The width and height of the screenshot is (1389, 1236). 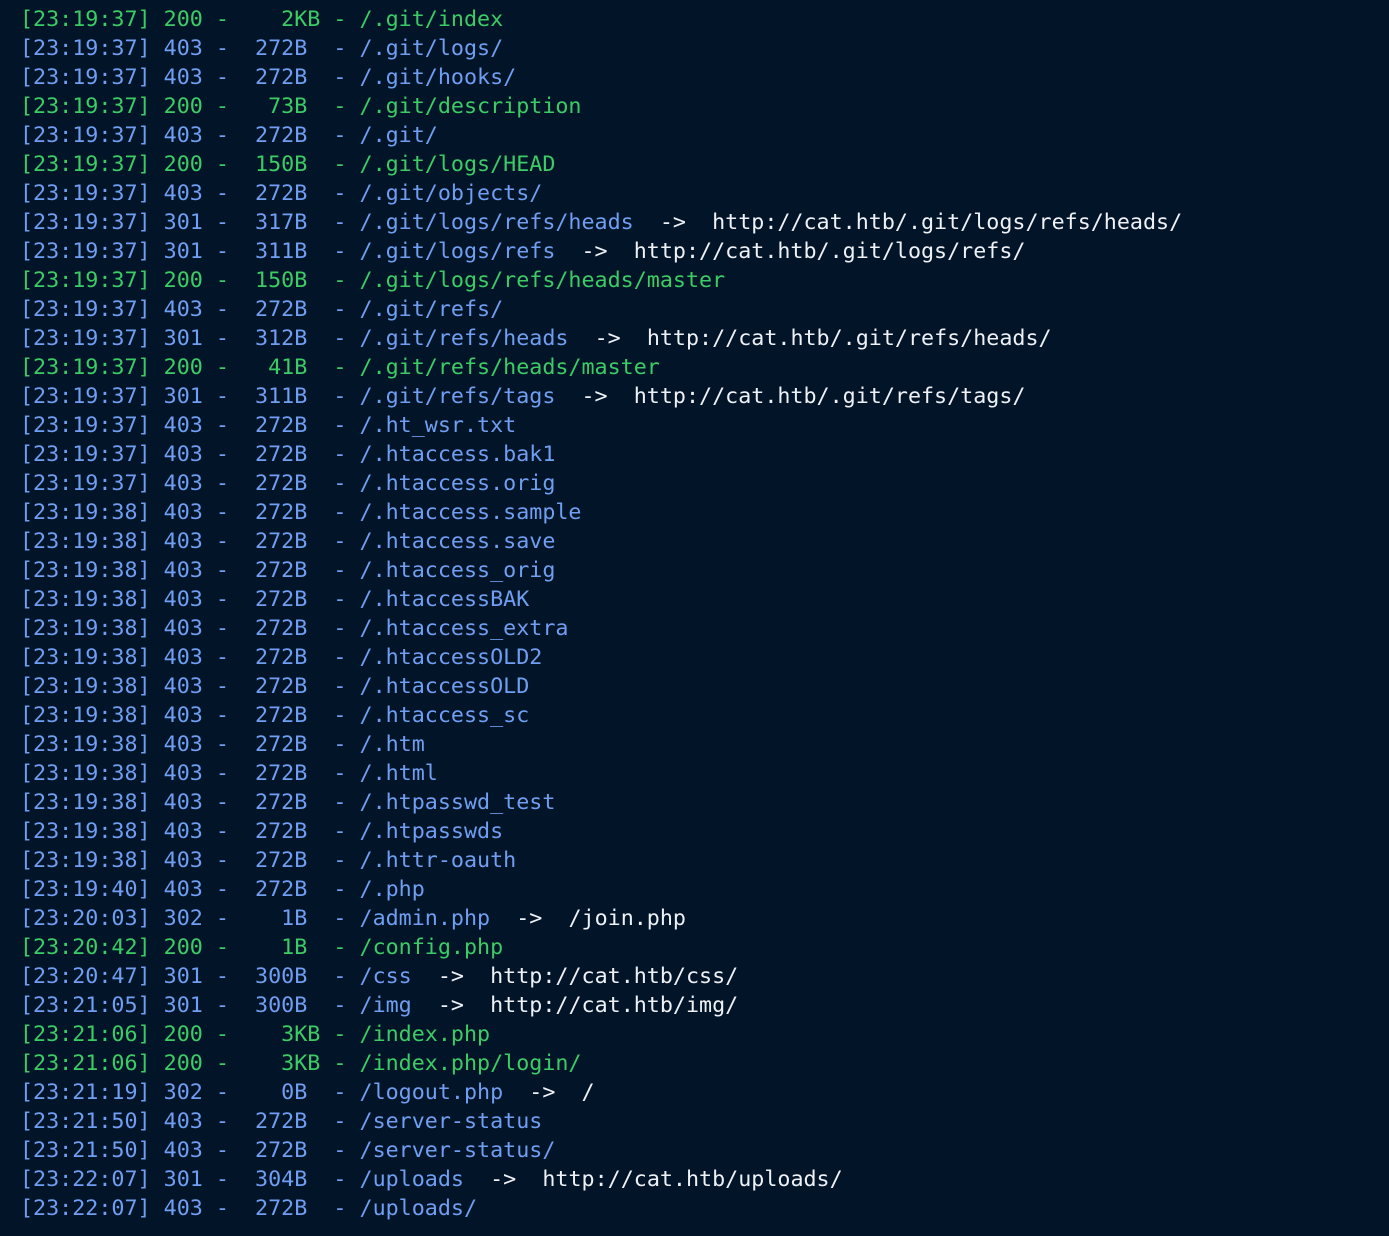 What do you see at coordinates (385, 976) in the screenshot?
I see `log-path: /css` at bounding box center [385, 976].